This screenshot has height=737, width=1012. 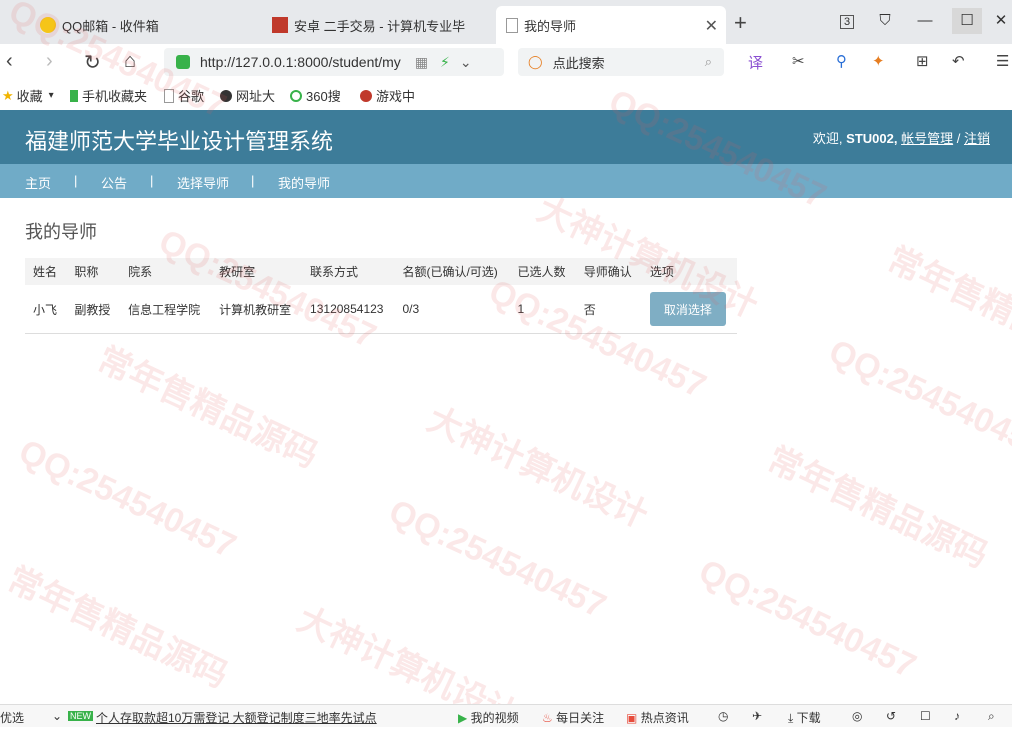 What do you see at coordinates (256, 96) in the screenshot?
I see `bookmark-label: 网址大` at bounding box center [256, 96].